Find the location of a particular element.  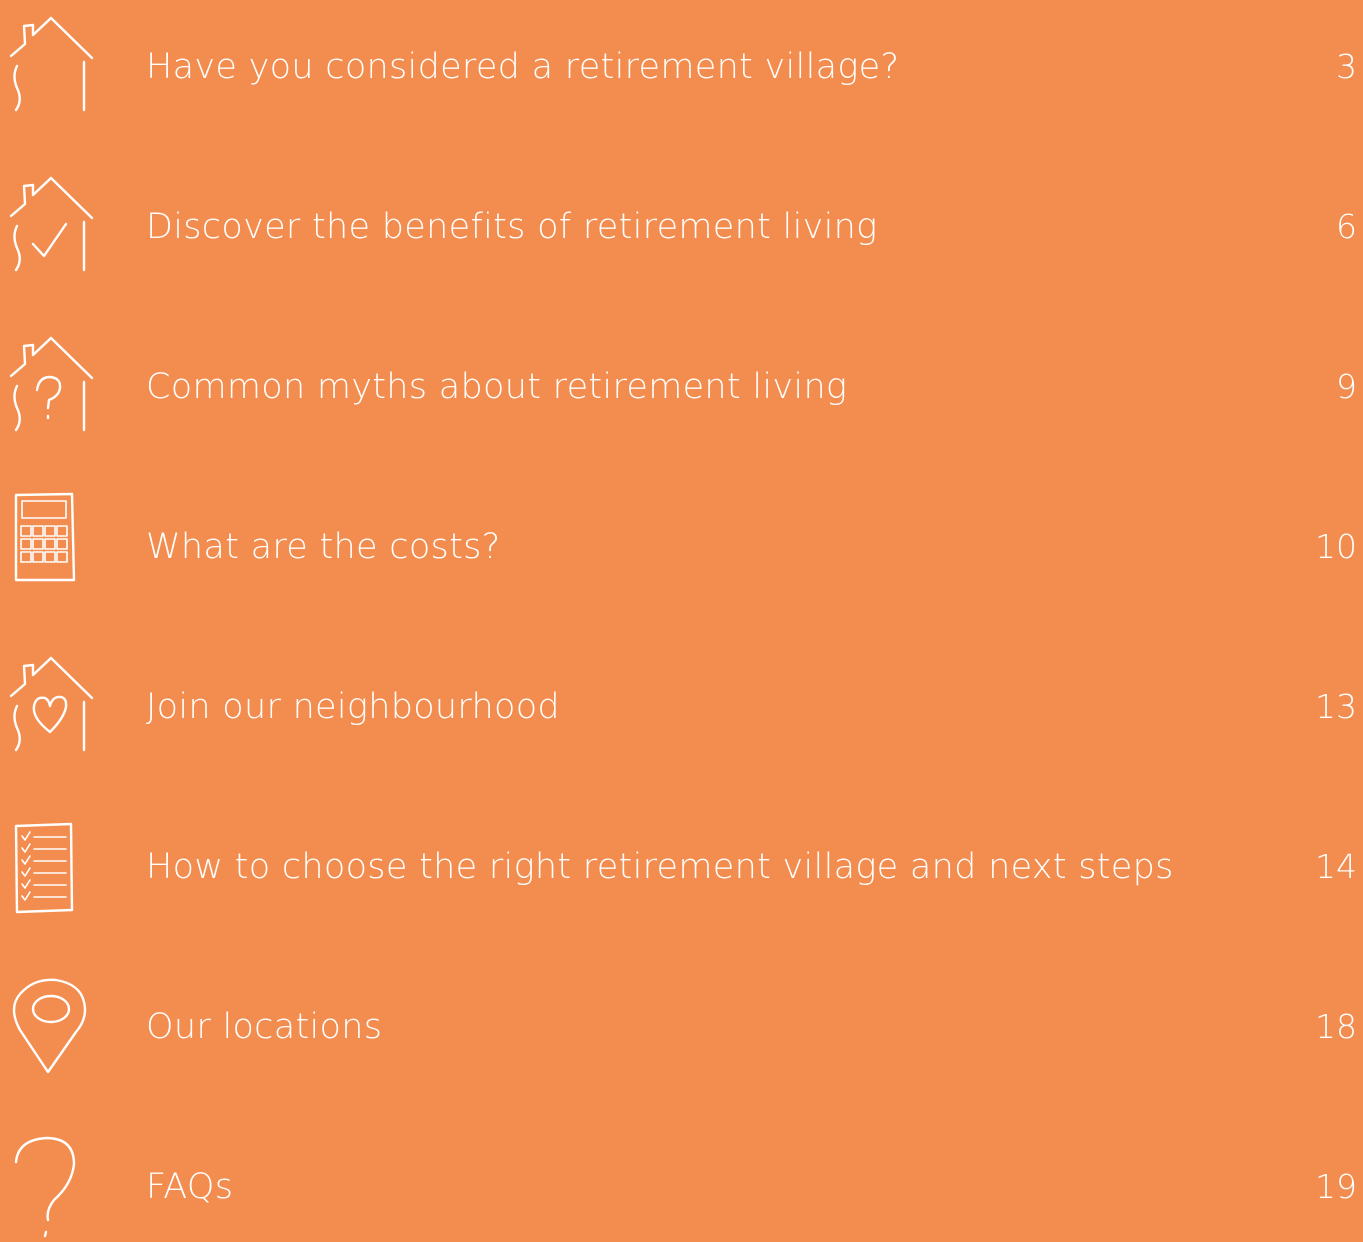

toc-item-page-number: 13 is located at coordinates (1336, 706).